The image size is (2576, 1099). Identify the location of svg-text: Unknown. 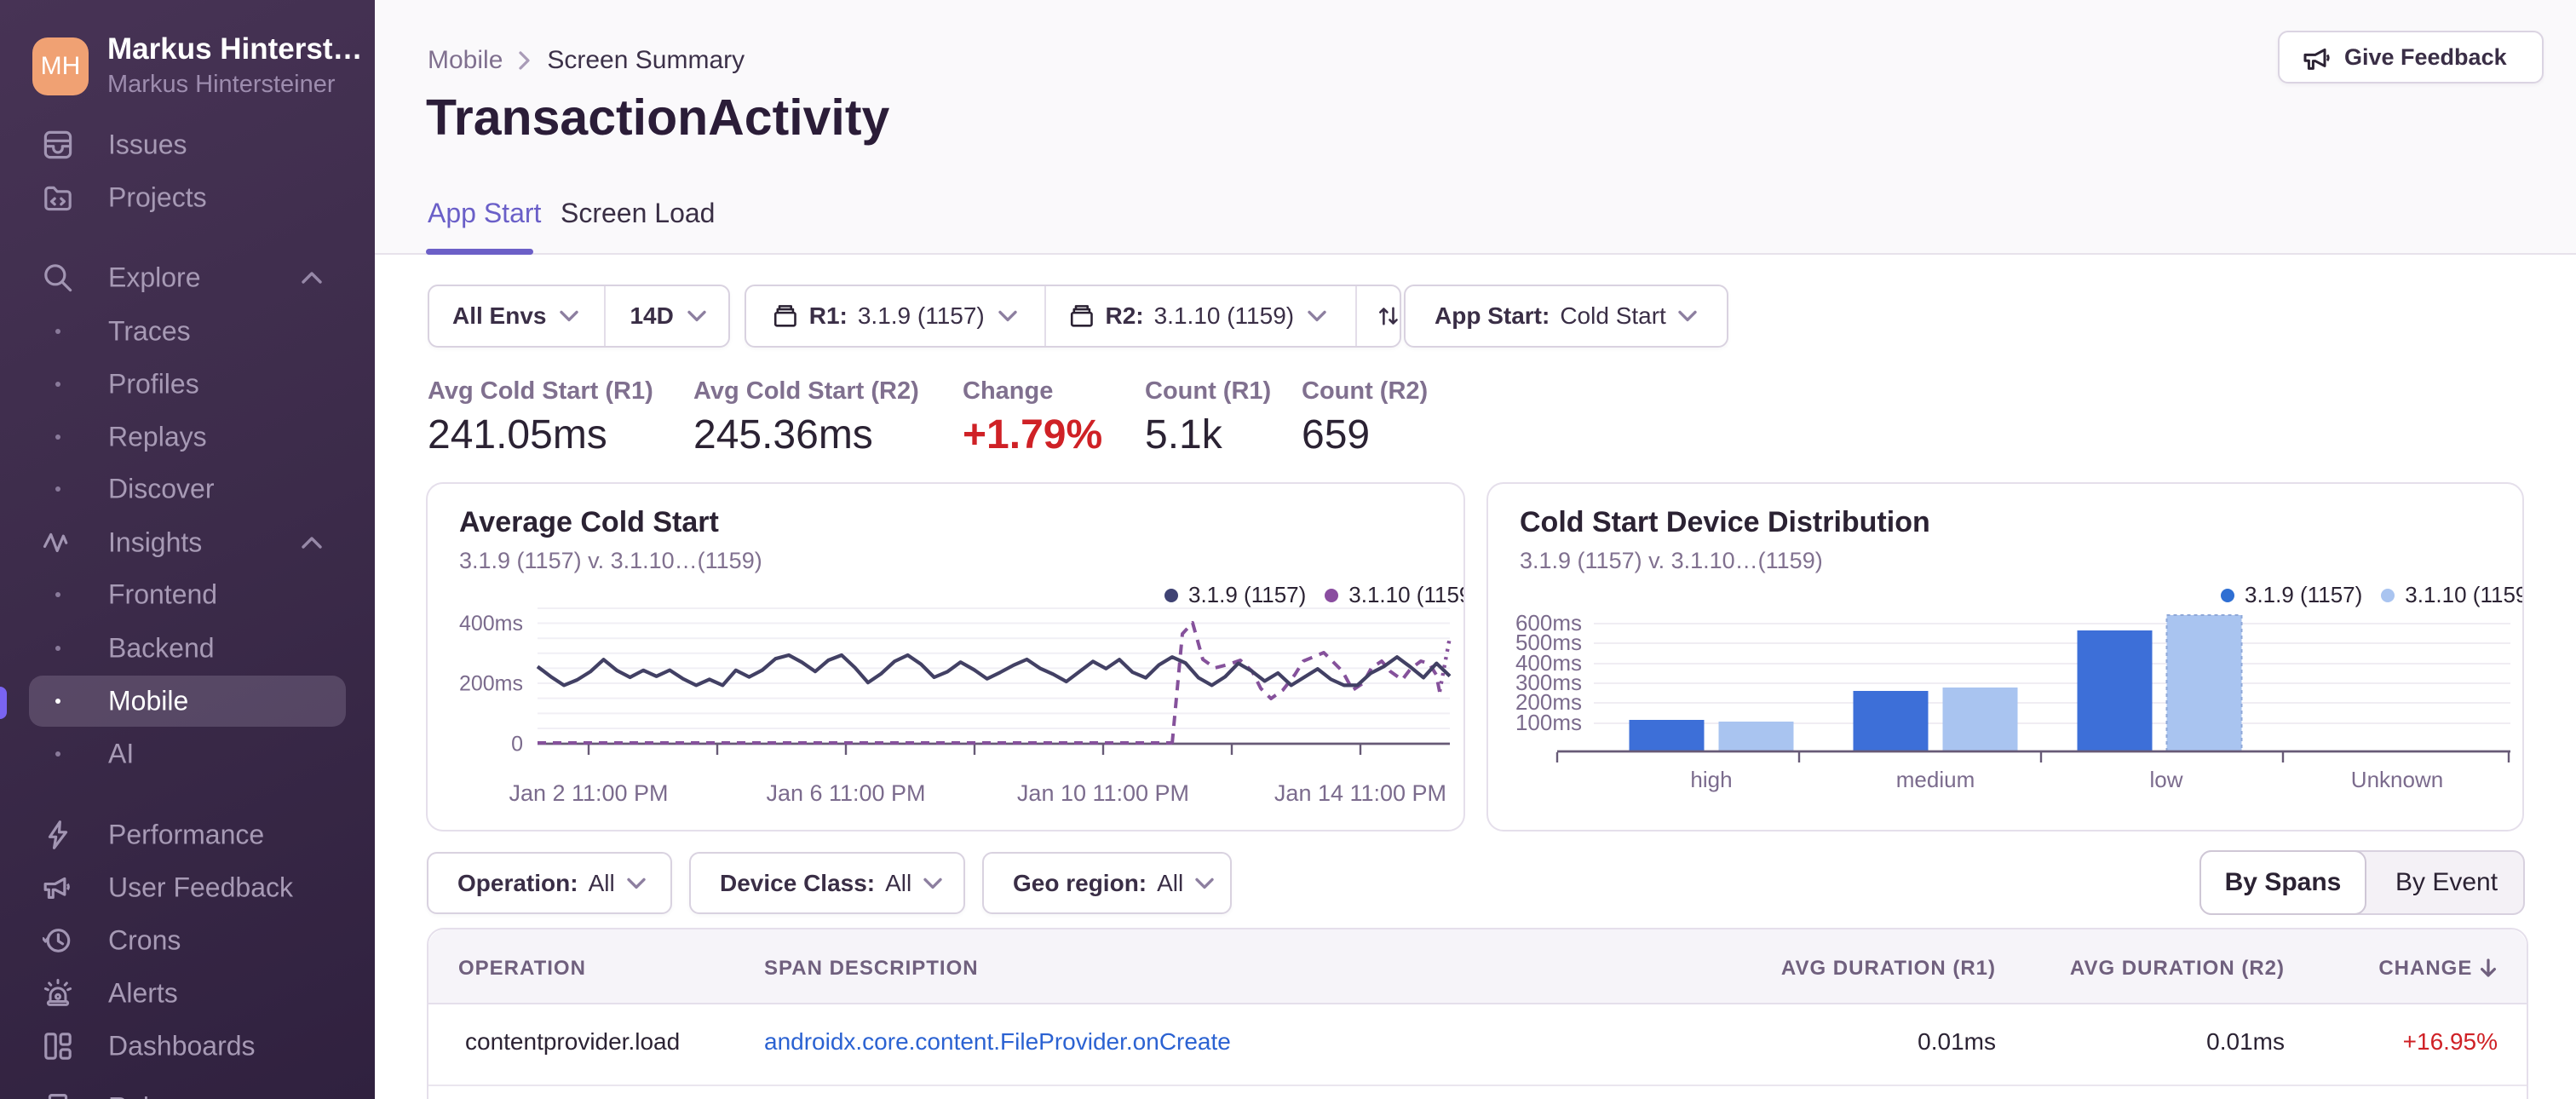
(2397, 779).